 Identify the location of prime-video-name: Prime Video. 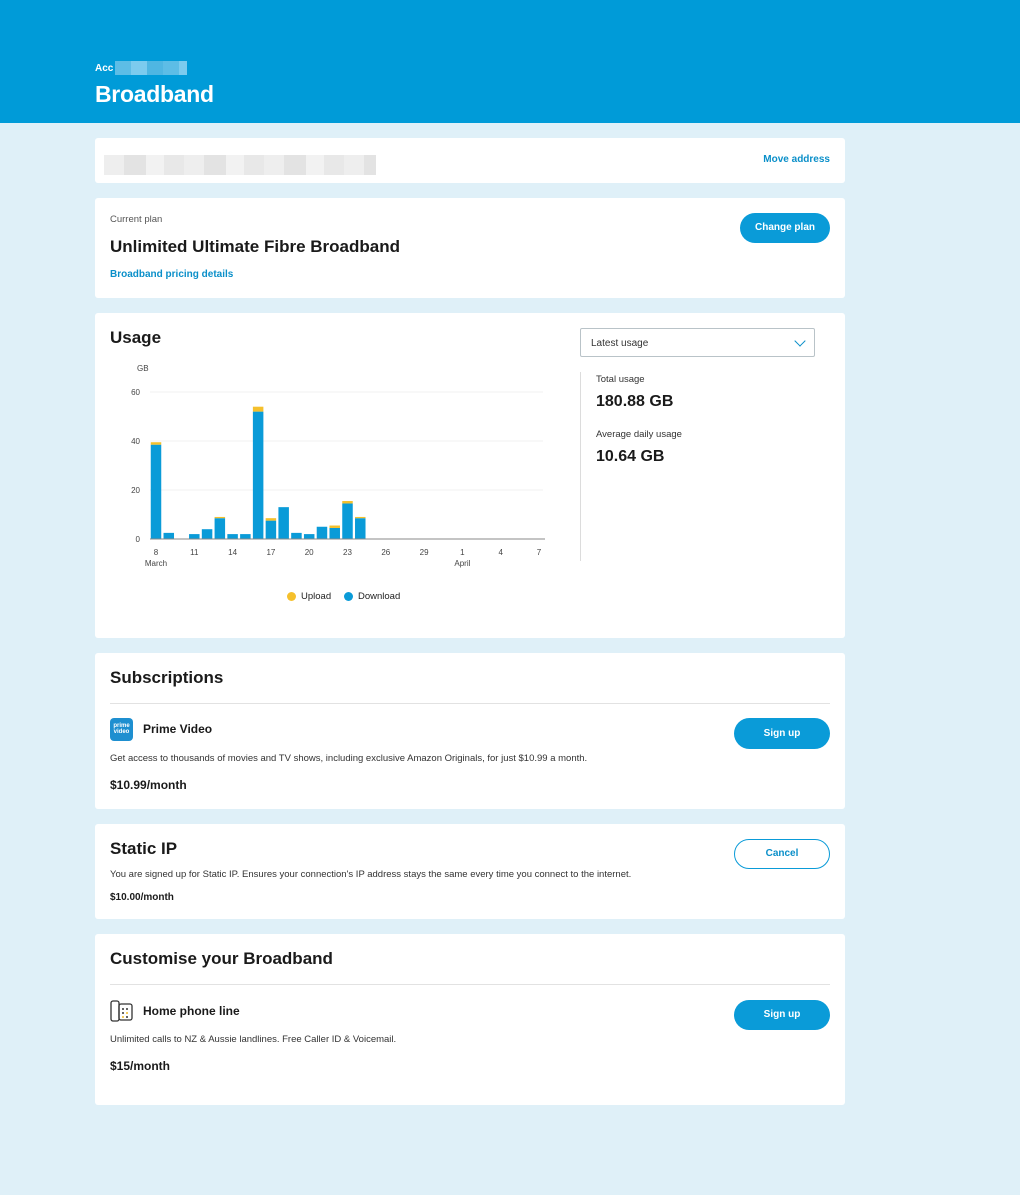
(178, 729).